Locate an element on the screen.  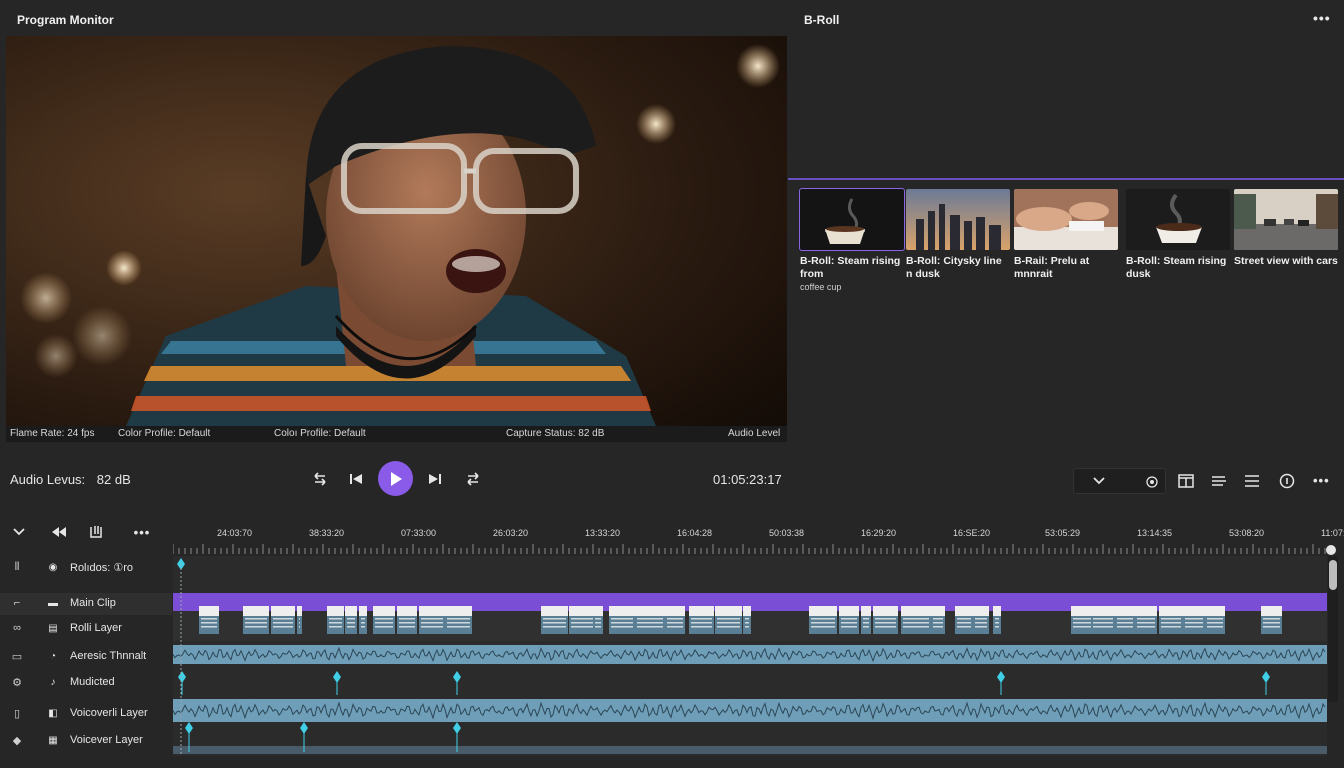
broll-item-coffee: B-Roll: Steam rising from coffee cup is located at coordinates (852, 240).